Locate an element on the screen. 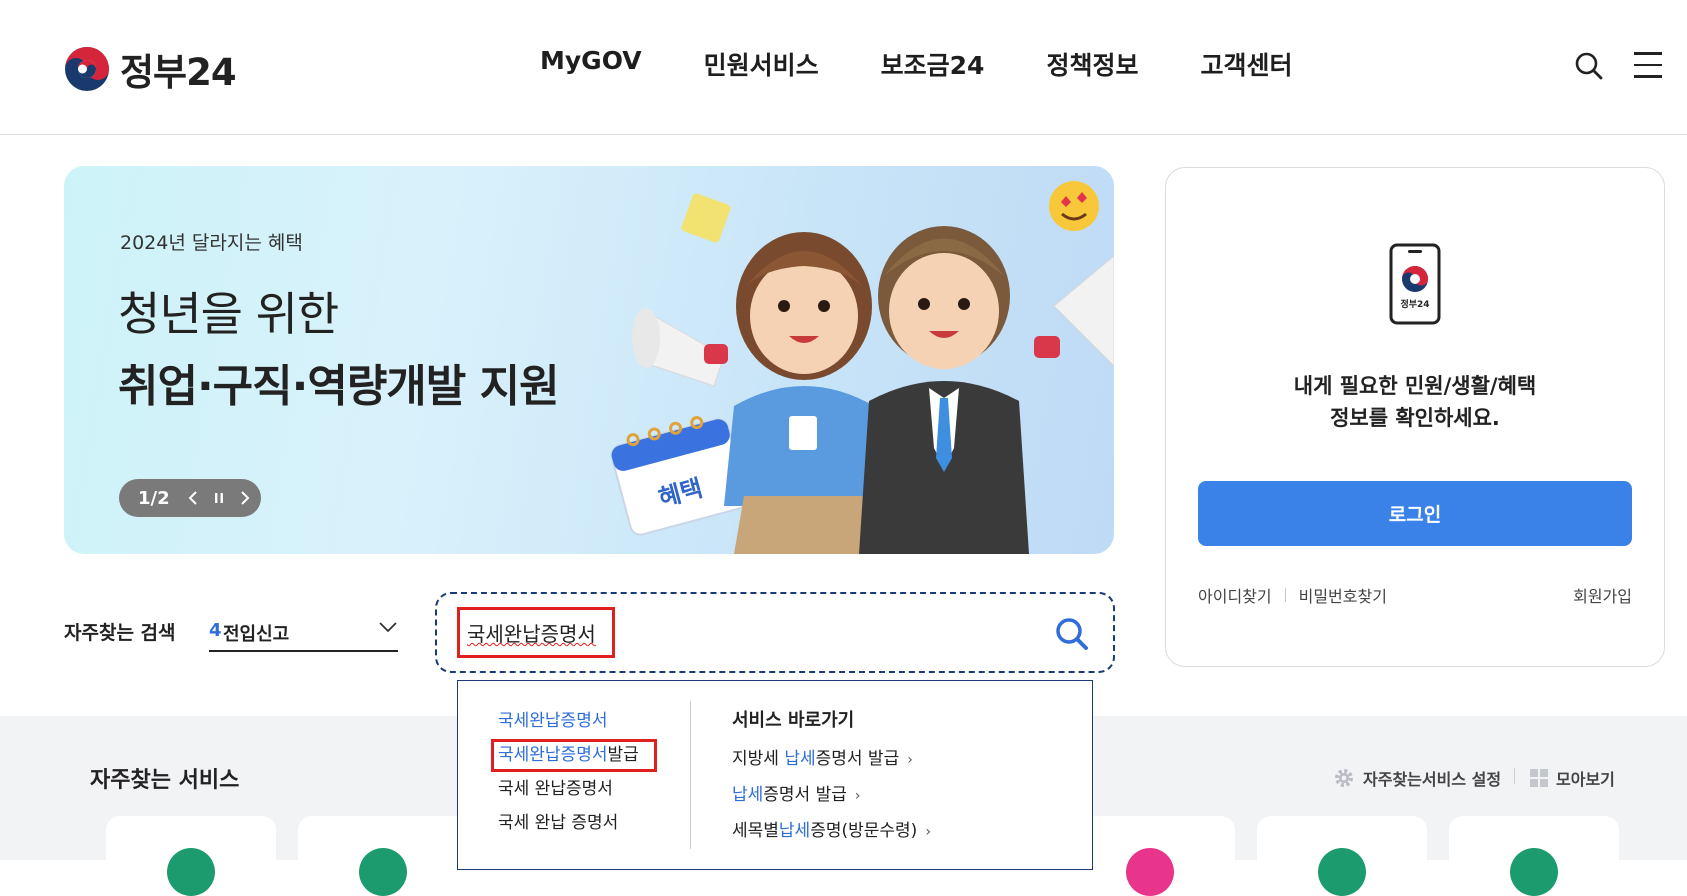 The height and width of the screenshot is (896, 1687). phone-label: 정부24 is located at coordinates (1414, 304).